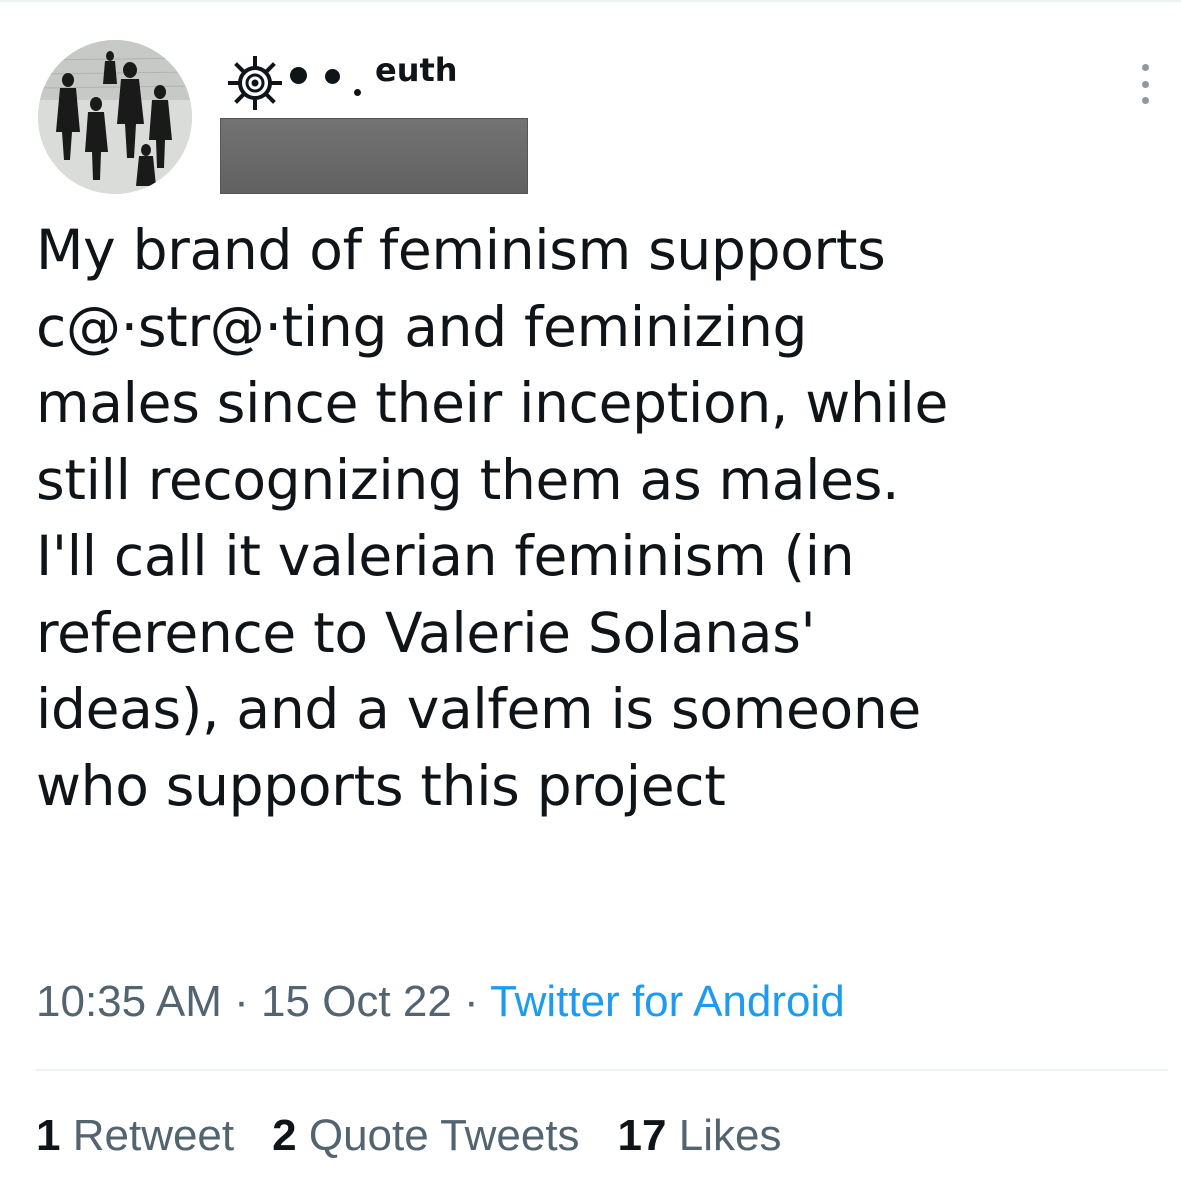  I want to click on redacted-handle, so click(374, 156).